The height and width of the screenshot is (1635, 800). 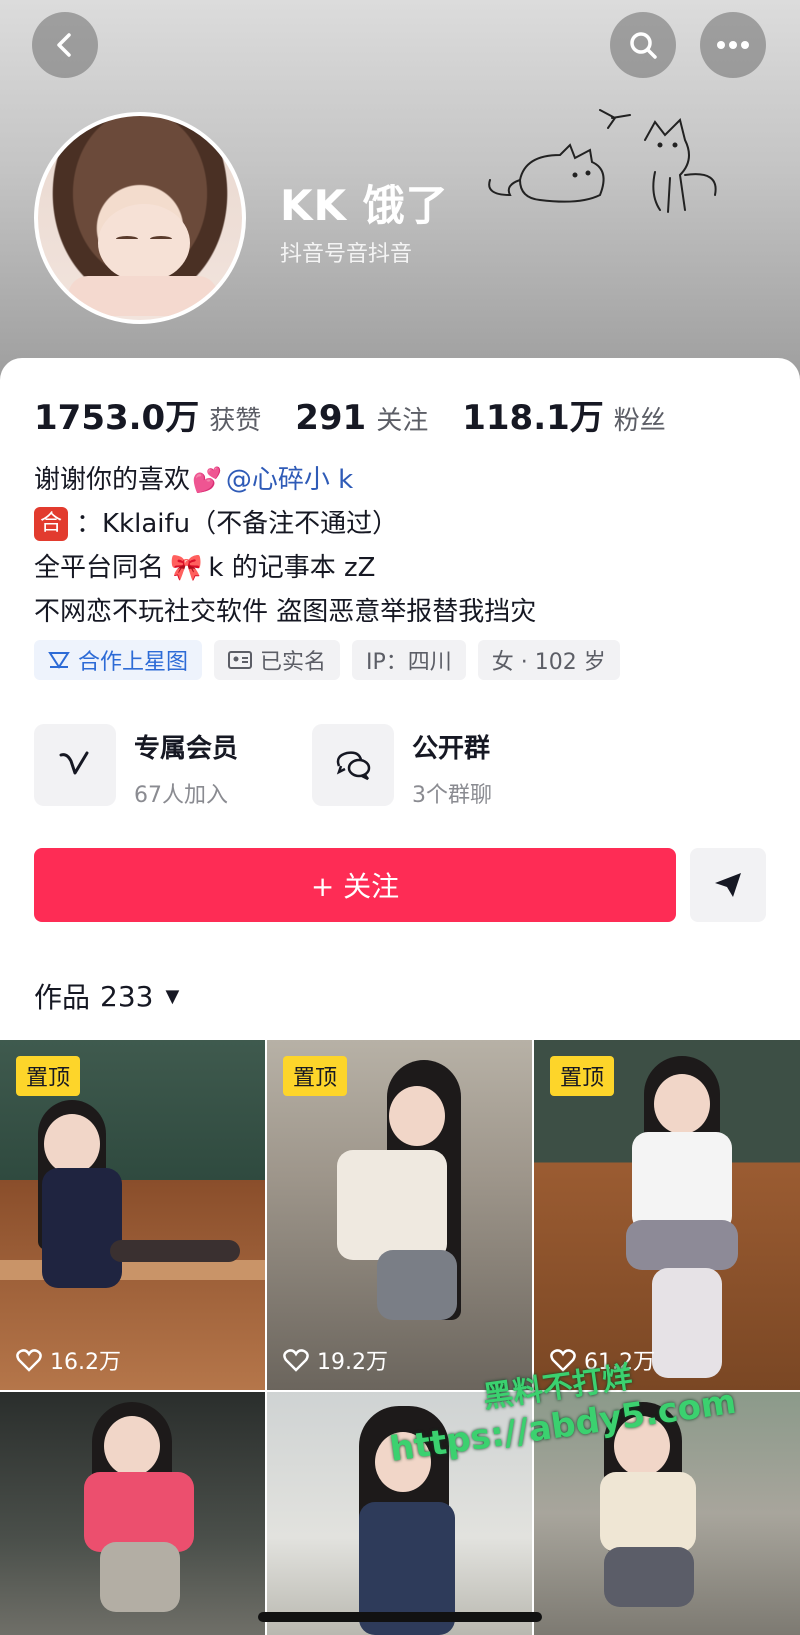 I want to click on tag-star-map: 合作上星图, so click(x=118, y=660).